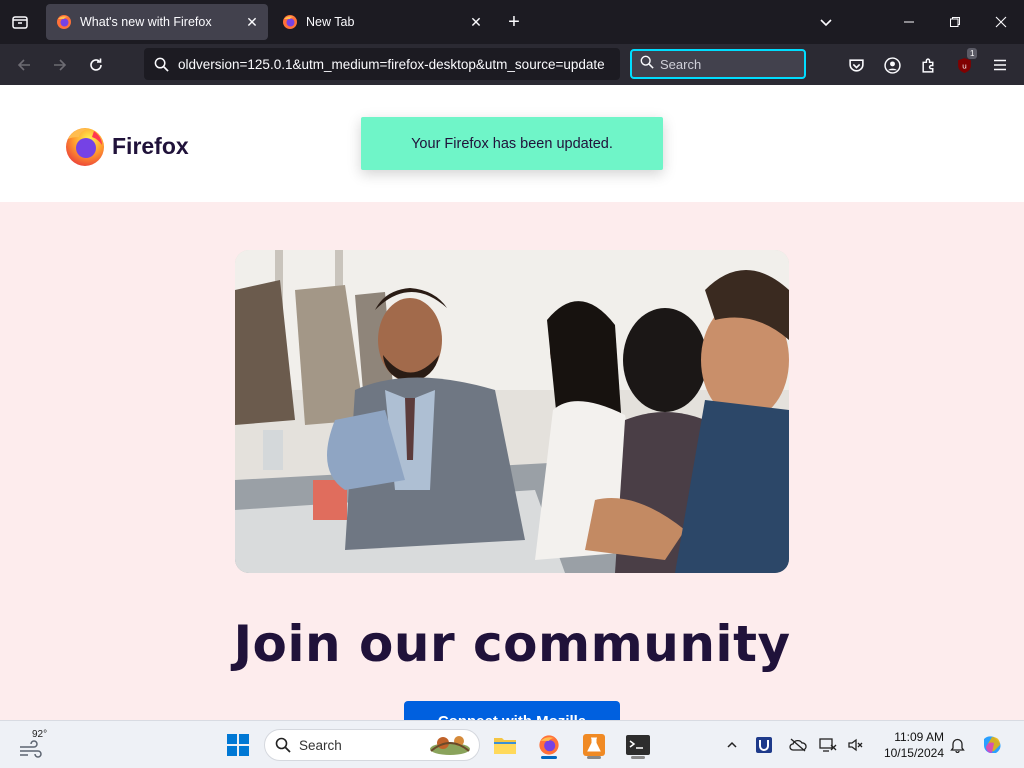 The width and height of the screenshot is (1024, 768). Describe the element at coordinates (732, 745) in the screenshot. I see `chevron-up-icon` at that location.